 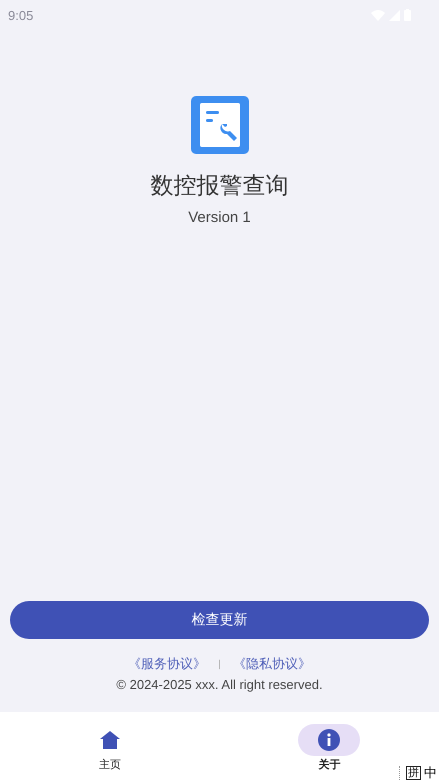 What do you see at coordinates (329, 765) in the screenshot?
I see `nav-label: 关于` at bounding box center [329, 765].